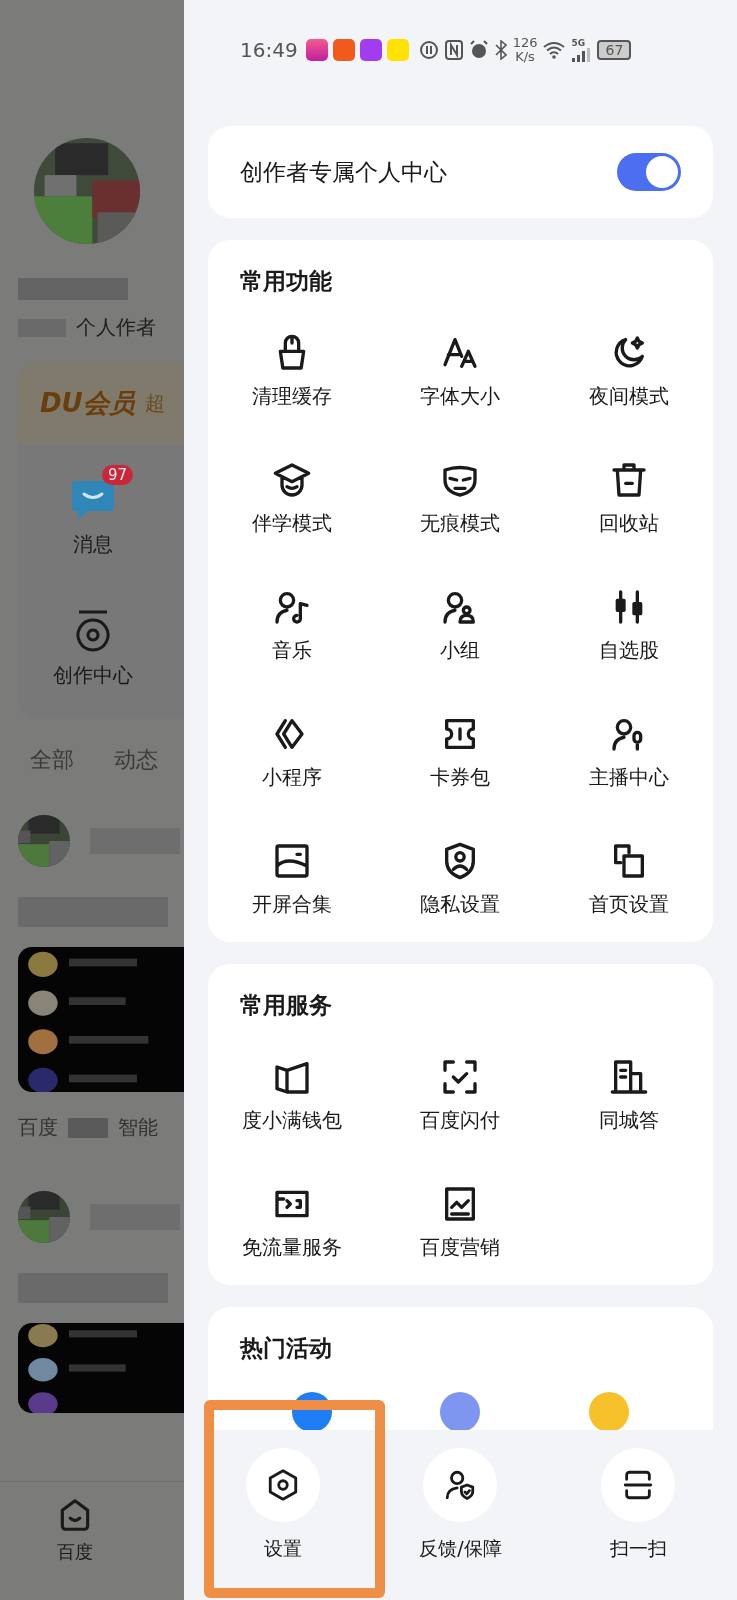  I want to click on author-label: 个人作者, so click(116, 327).